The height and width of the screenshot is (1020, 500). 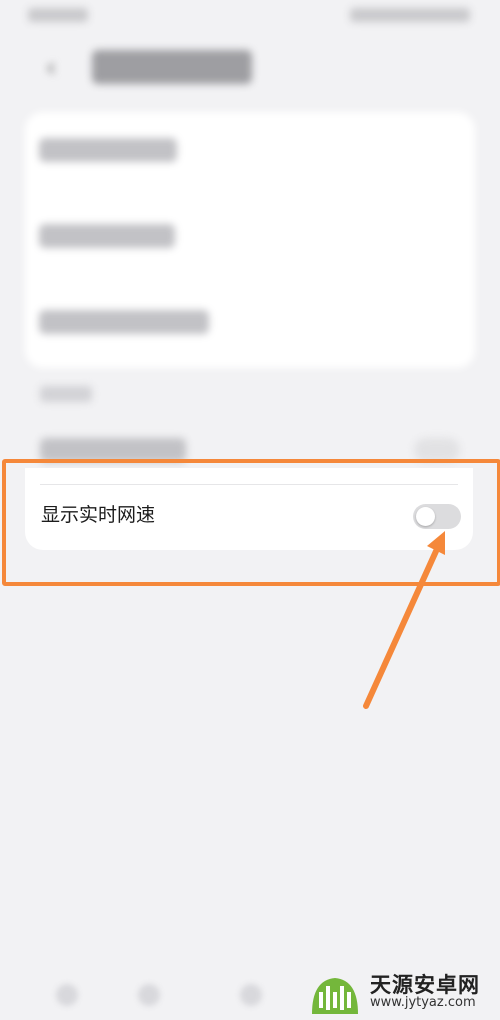 What do you see at coordinates (410, 15) in the screenshot?
I see `status-icons` at bounding box center [410, 15].